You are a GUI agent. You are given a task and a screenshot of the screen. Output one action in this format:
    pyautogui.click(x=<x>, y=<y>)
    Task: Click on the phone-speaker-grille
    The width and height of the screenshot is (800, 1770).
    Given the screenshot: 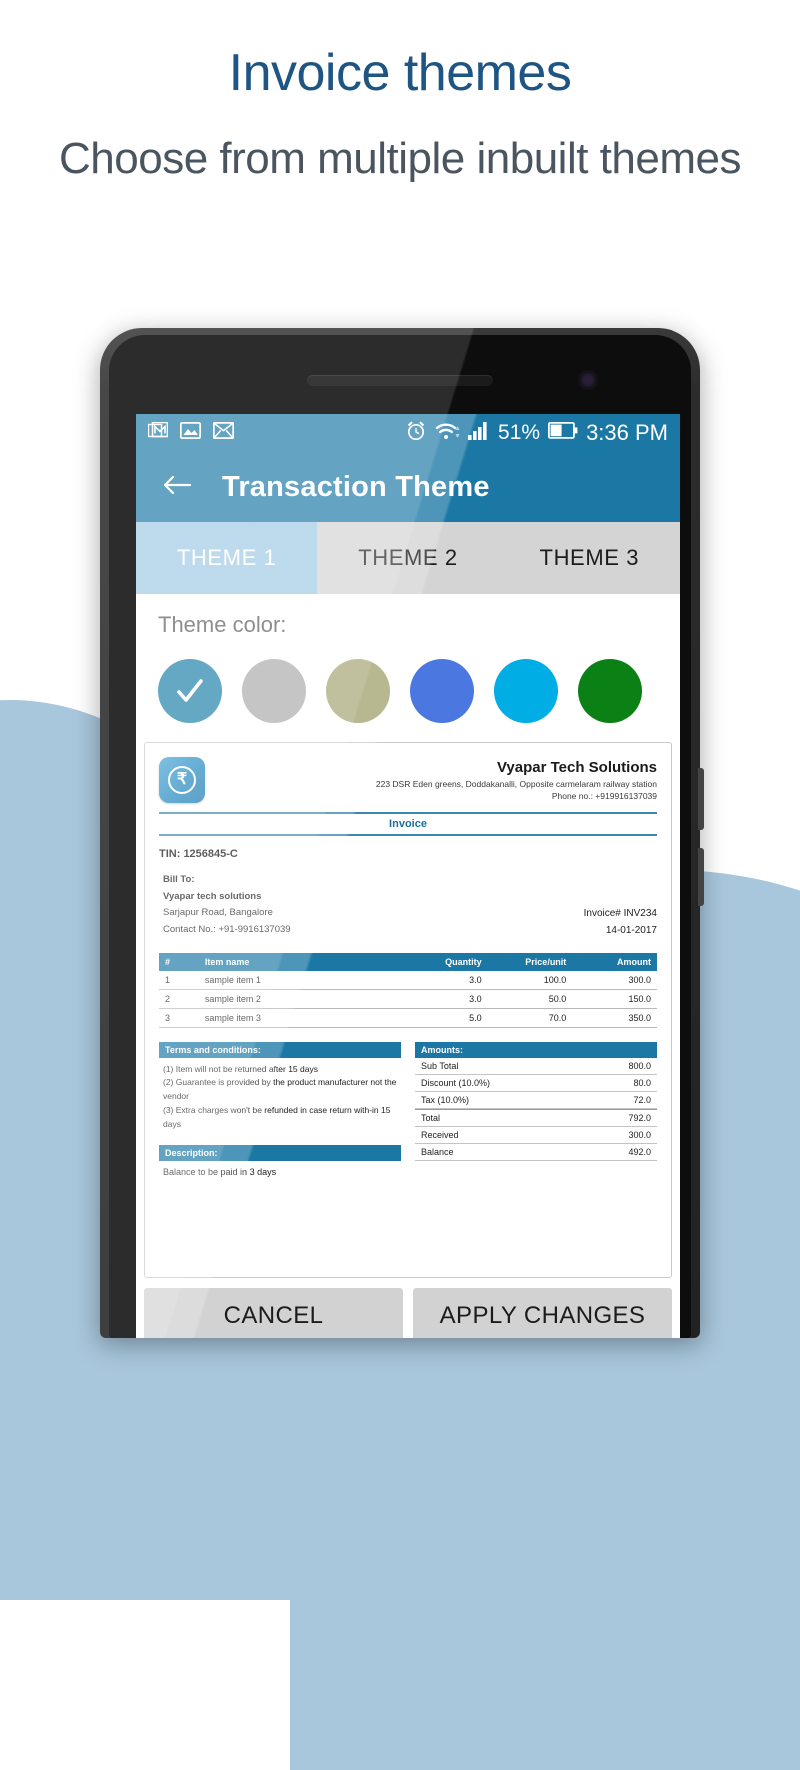 What is the action you would take?
    pyautogui.click(x=400, y=380)
    